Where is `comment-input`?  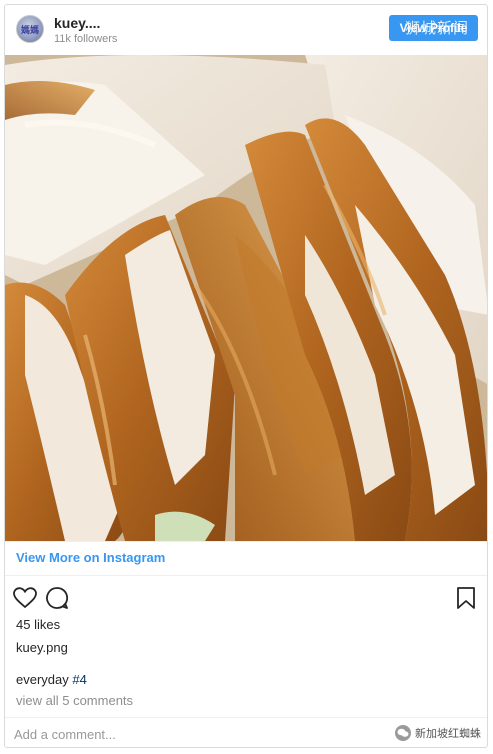 comment-input is located at coordinates (199, 734).